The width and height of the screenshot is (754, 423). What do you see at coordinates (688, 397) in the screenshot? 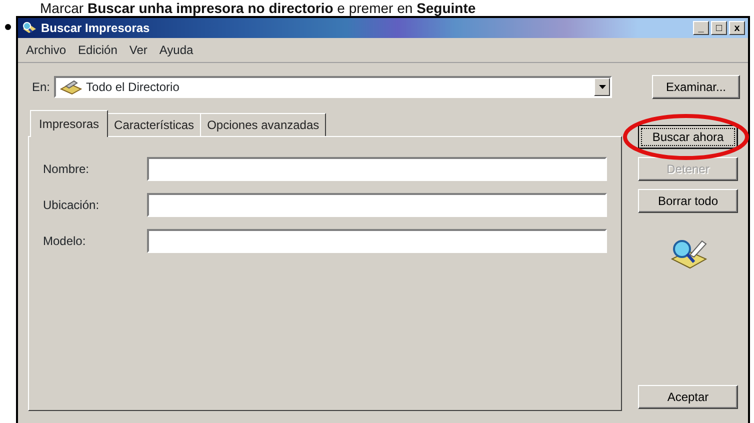
I see `ok-button: Aceptar` at bounding box center [688, 397].